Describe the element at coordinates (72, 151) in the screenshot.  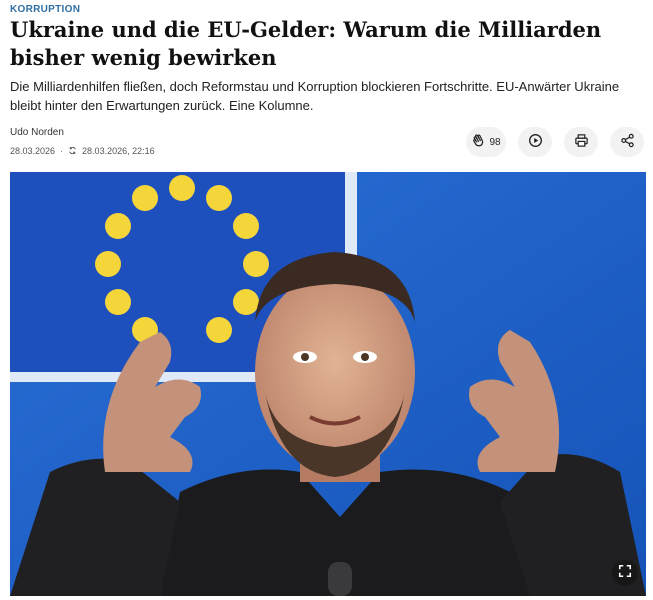
I see `refresh-icon` at that location.